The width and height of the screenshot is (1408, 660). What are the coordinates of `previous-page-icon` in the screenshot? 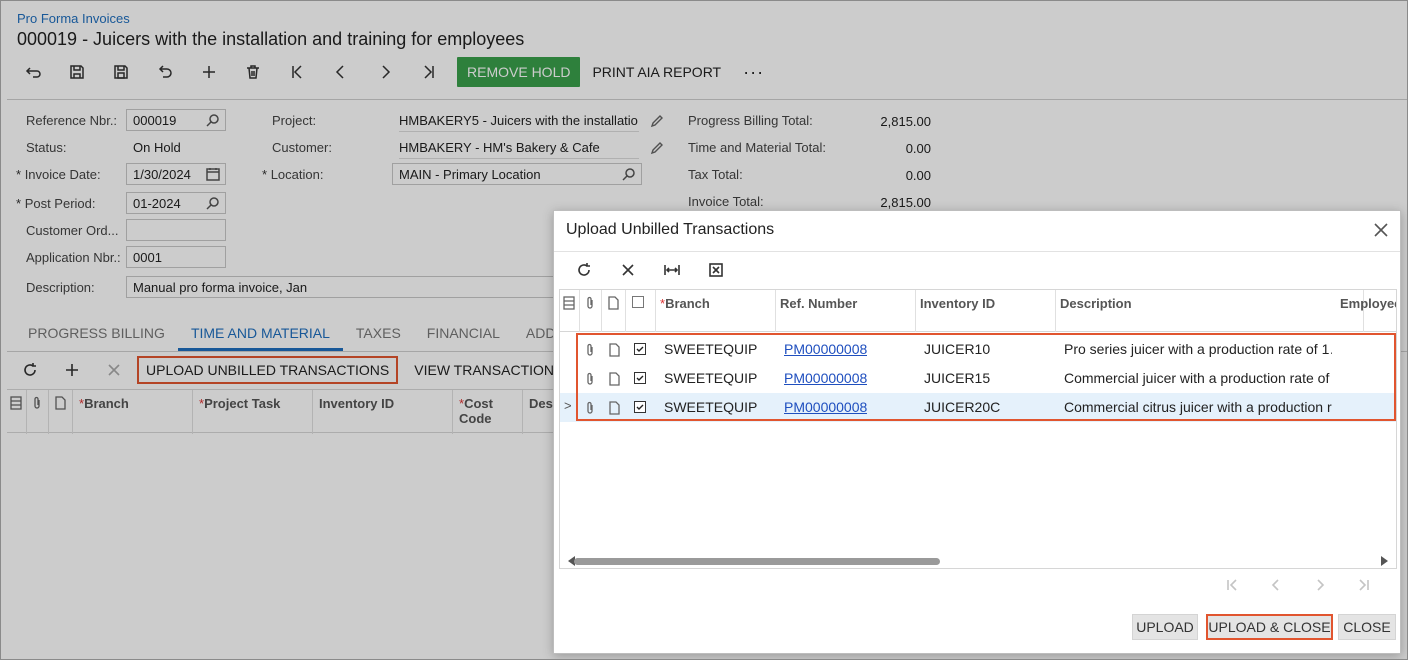 It's located at (1276, 585).